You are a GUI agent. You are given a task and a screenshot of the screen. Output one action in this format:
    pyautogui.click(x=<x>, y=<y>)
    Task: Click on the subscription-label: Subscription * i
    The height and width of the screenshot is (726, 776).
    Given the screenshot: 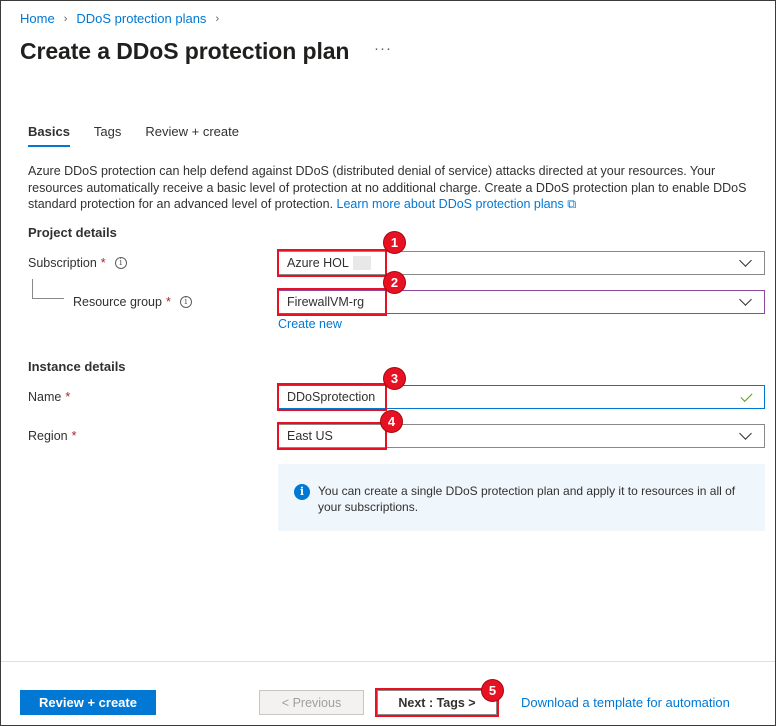 What is the action you would take?
    pyautogui.click(x=77, y=263)
    